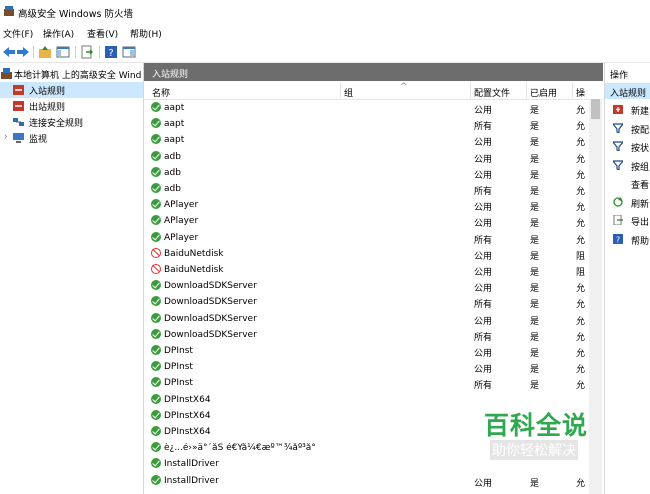 The width and height of the screenshot is (650, 494). What do you see at coordinates (404, 87) in the screenshot?
I see `sort-arrow-icon: ^` at bounding box center [404, 87].